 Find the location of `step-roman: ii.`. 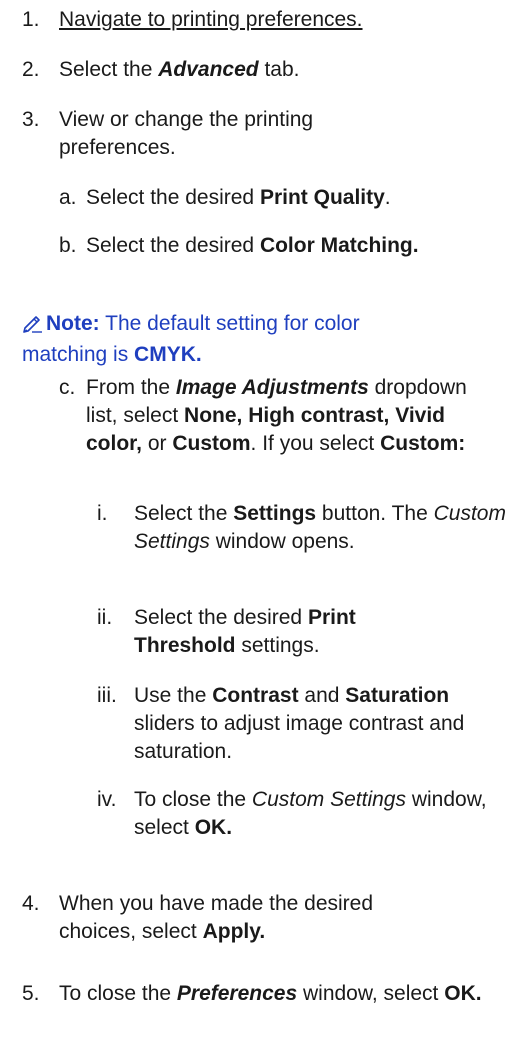

step-roman: ii. is located at coordinates (105, 617).